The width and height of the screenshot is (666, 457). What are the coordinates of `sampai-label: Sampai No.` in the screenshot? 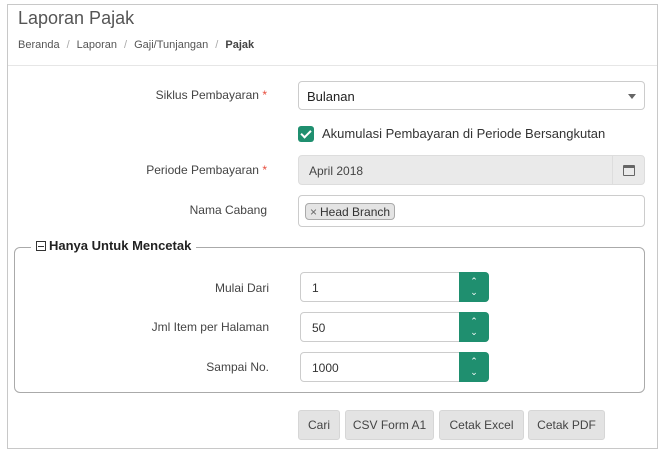 It's located at (237, 367).